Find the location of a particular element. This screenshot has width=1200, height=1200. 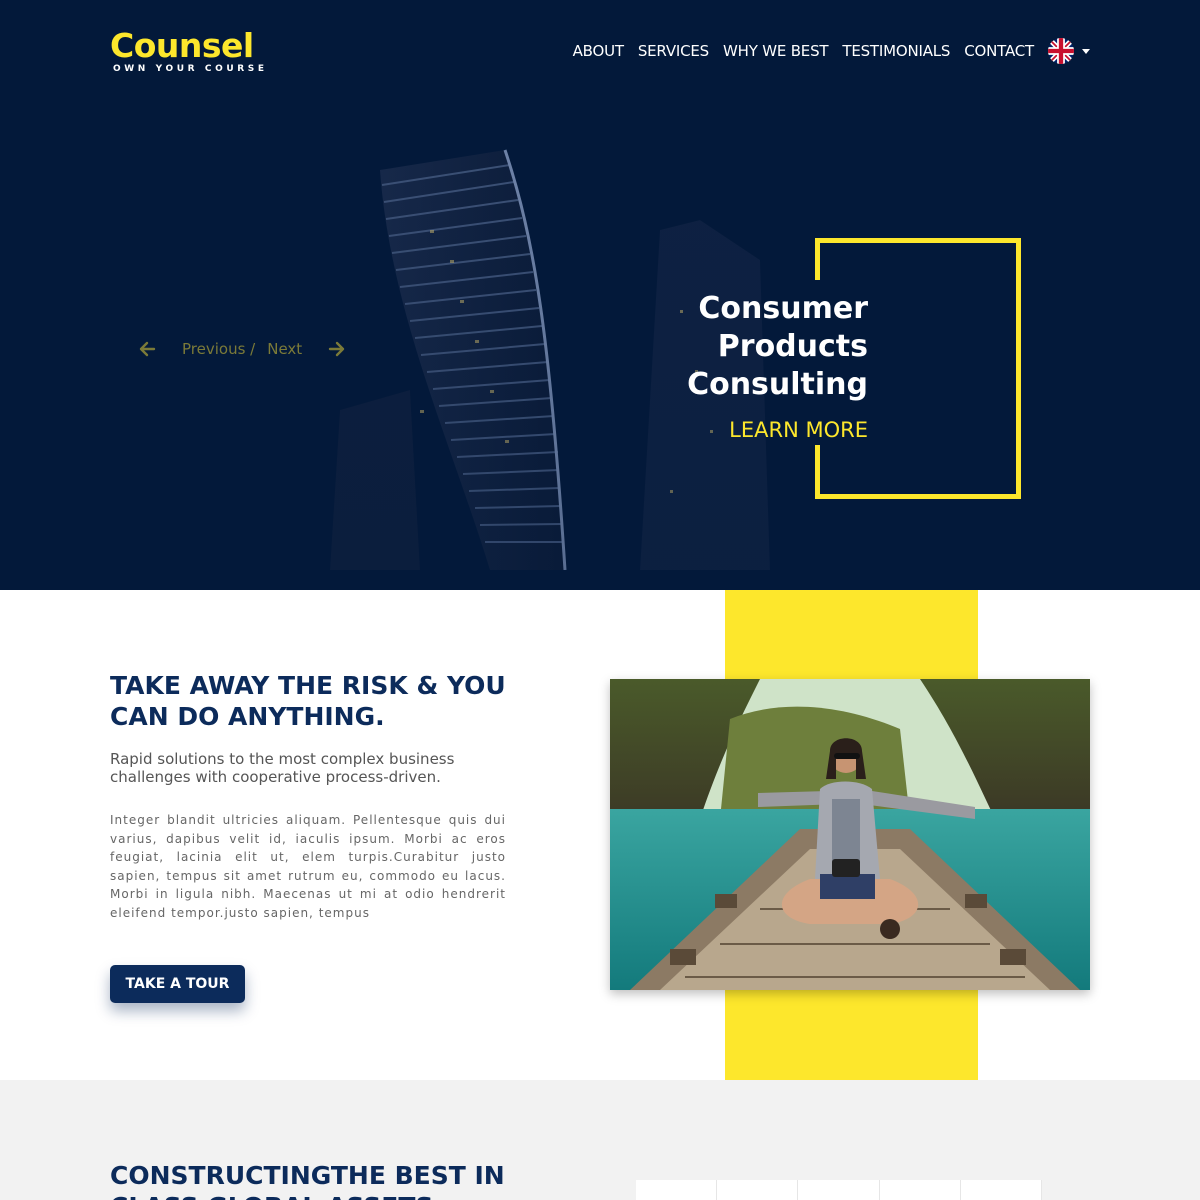

learn-more-link: LEARN MORE is located at coordinates (774, 430).